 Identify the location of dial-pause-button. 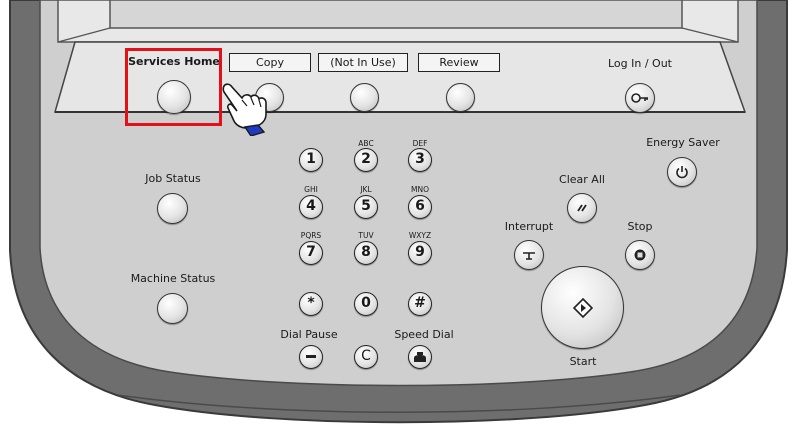
(311, 357).